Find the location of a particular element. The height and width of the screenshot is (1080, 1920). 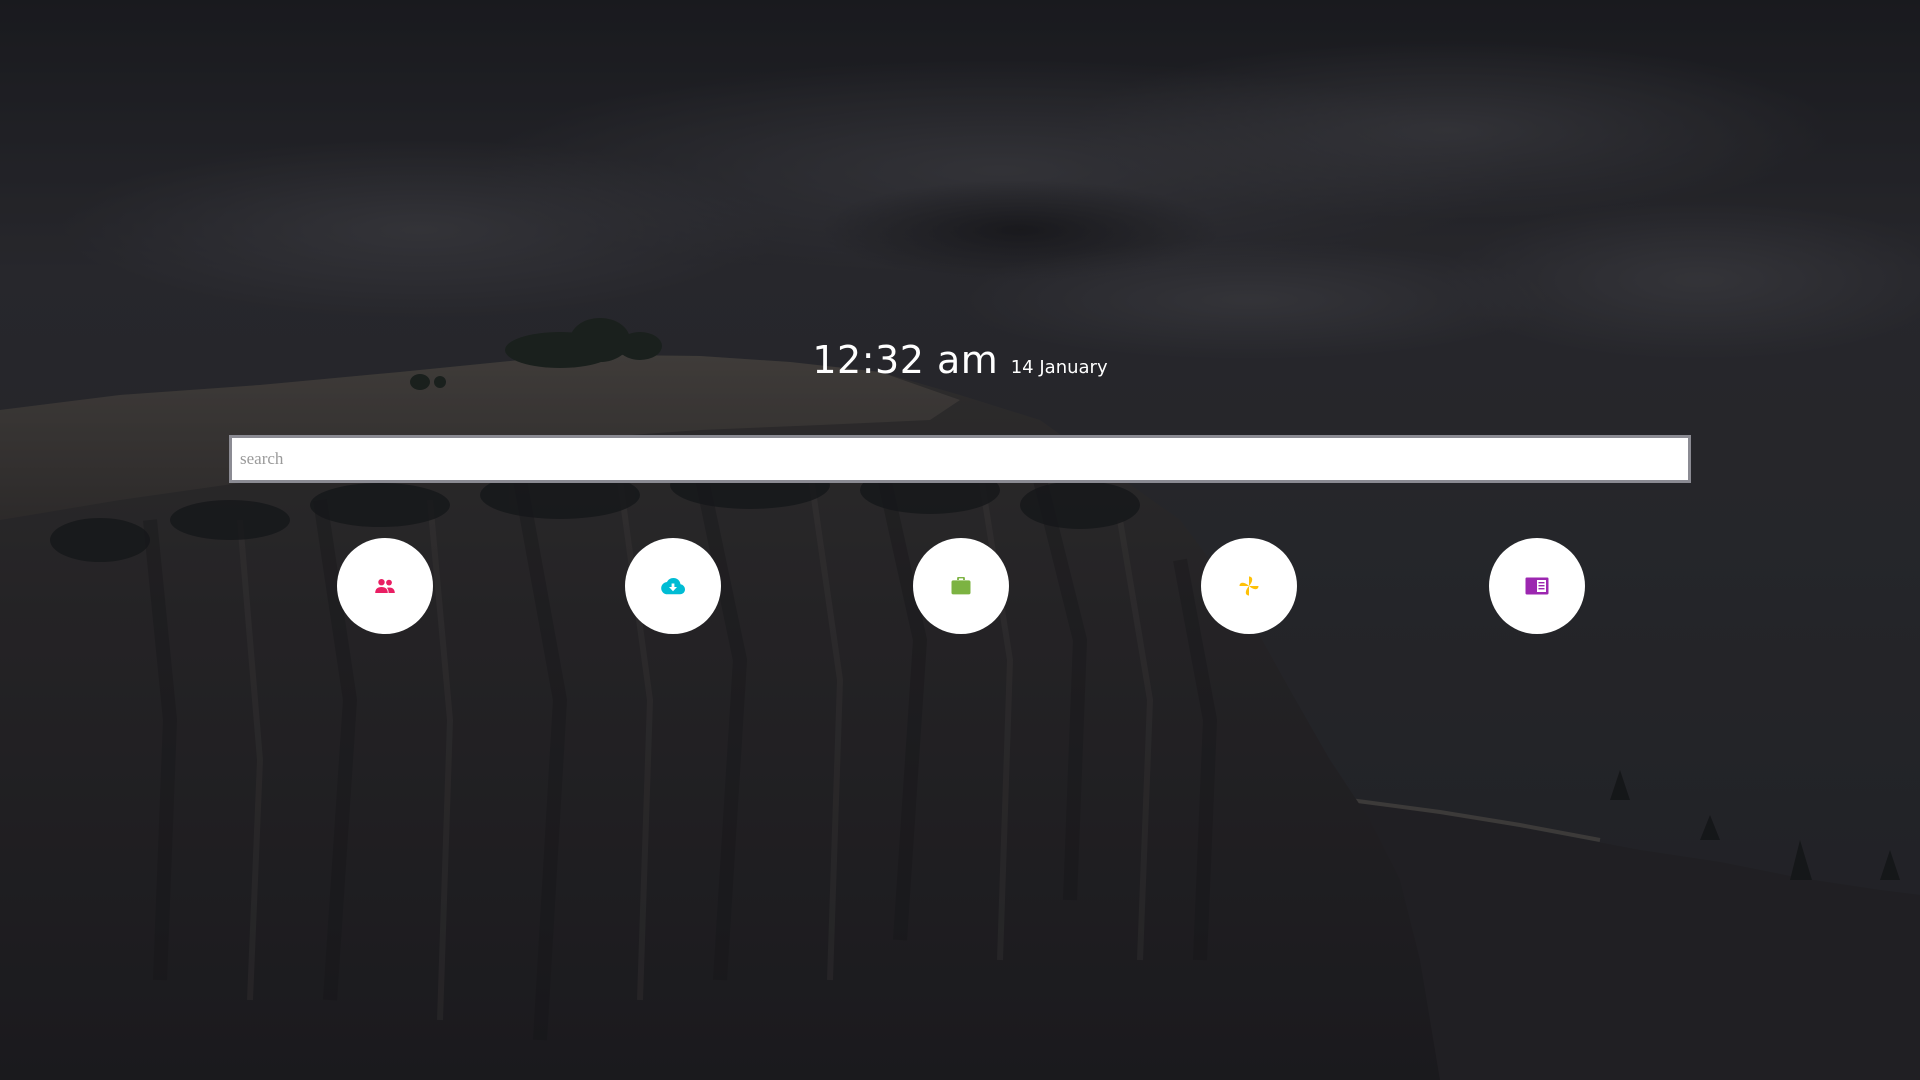

clock-date: 14 January is located at coordinates (1059, 367).